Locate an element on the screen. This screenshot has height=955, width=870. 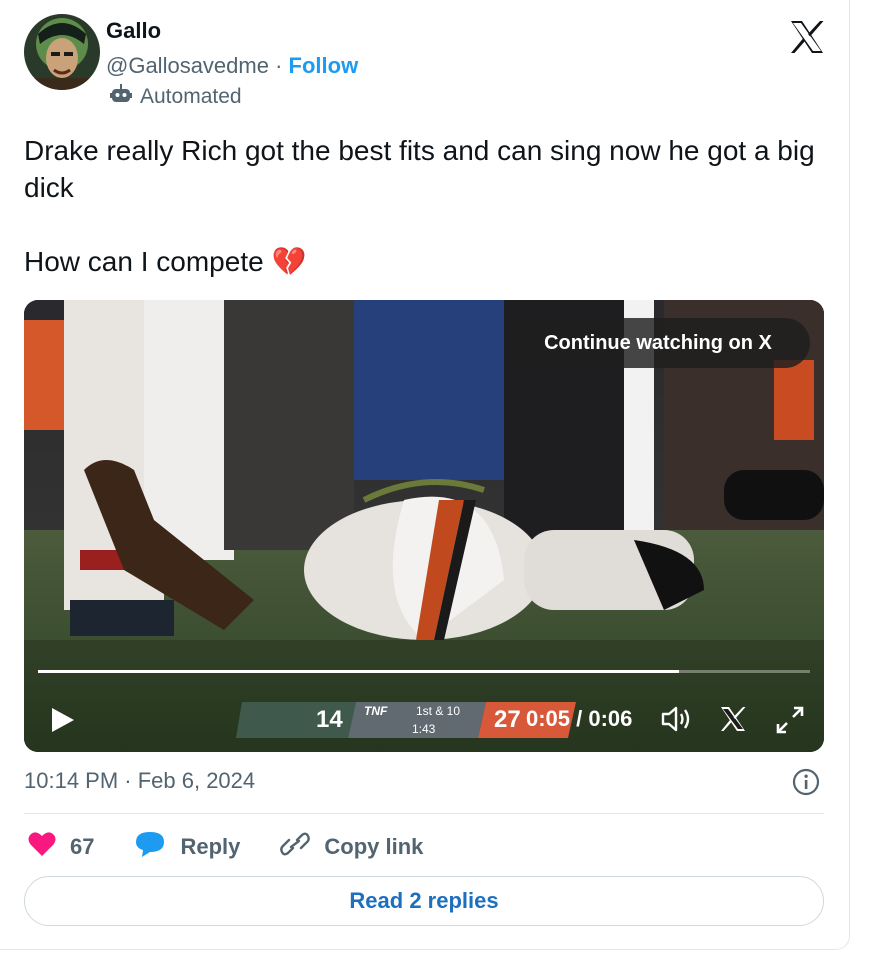
reply-button: Reply is located at coordinates (187, 847).